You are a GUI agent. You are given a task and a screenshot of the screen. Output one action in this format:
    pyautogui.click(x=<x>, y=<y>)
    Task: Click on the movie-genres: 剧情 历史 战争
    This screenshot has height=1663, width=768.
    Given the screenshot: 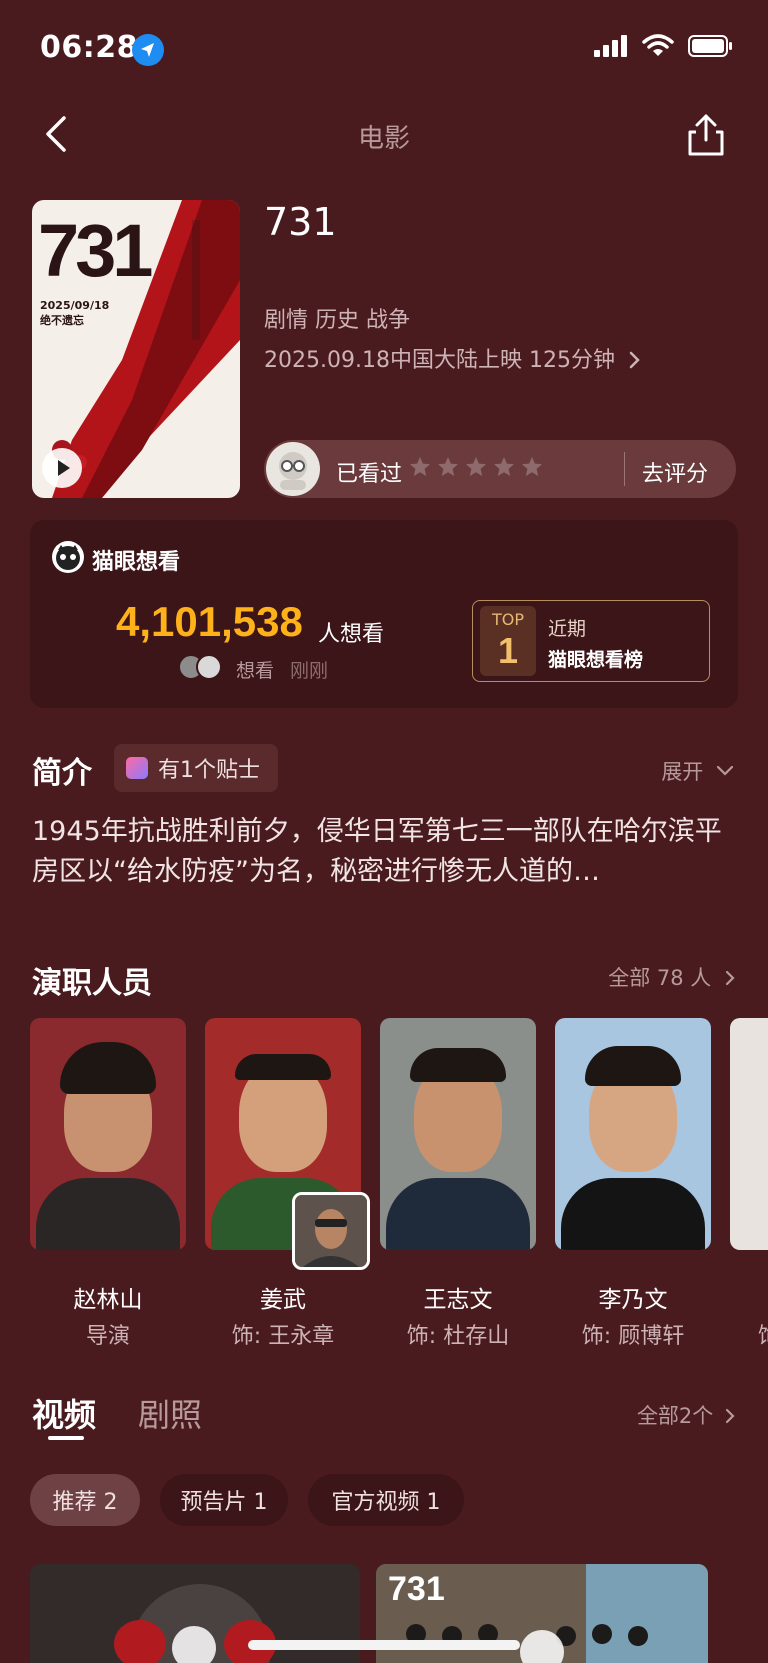 What is the action you would take?
    pyautogui.click(x=337, y=320)
    